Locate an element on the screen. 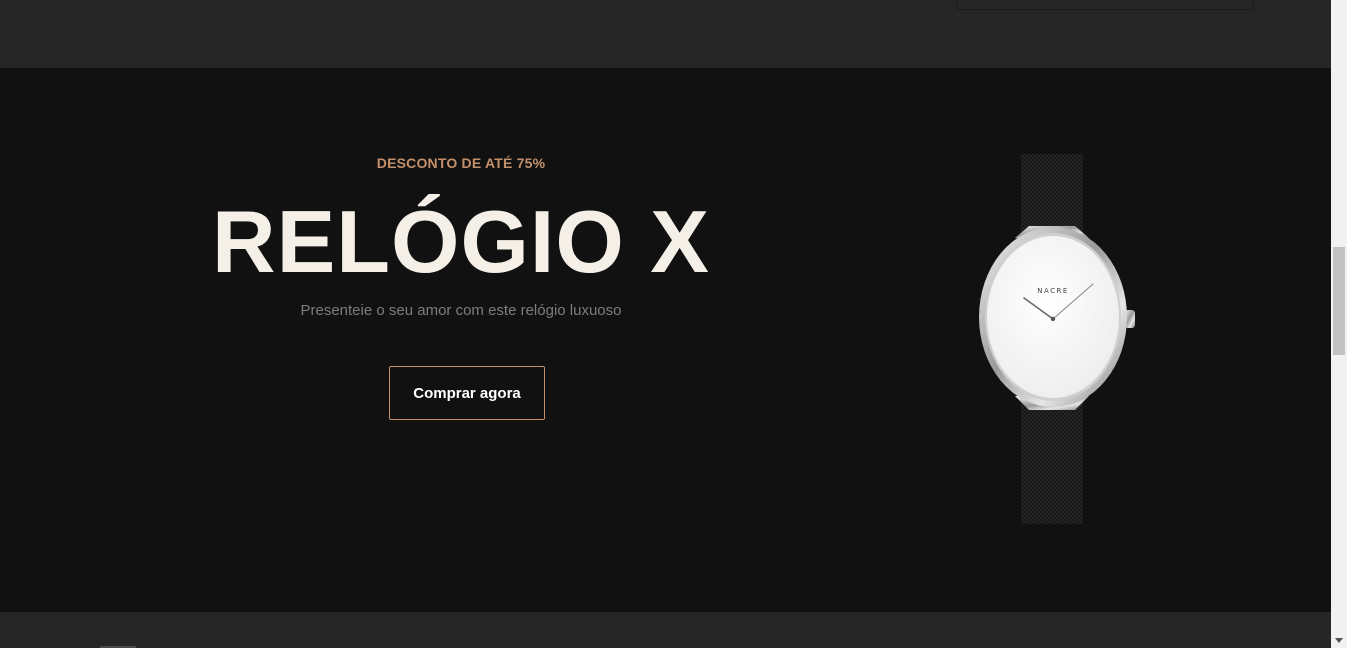  previous-section-card is located at coordinates (1105, 5).